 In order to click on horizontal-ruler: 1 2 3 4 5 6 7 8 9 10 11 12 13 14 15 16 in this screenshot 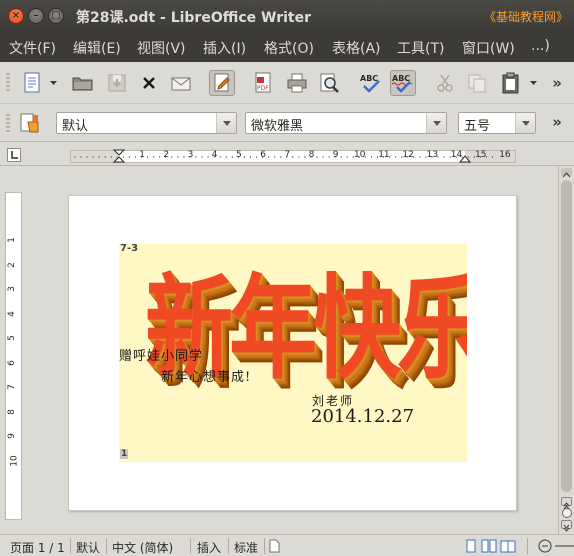, I will do `click(293, 156)`.